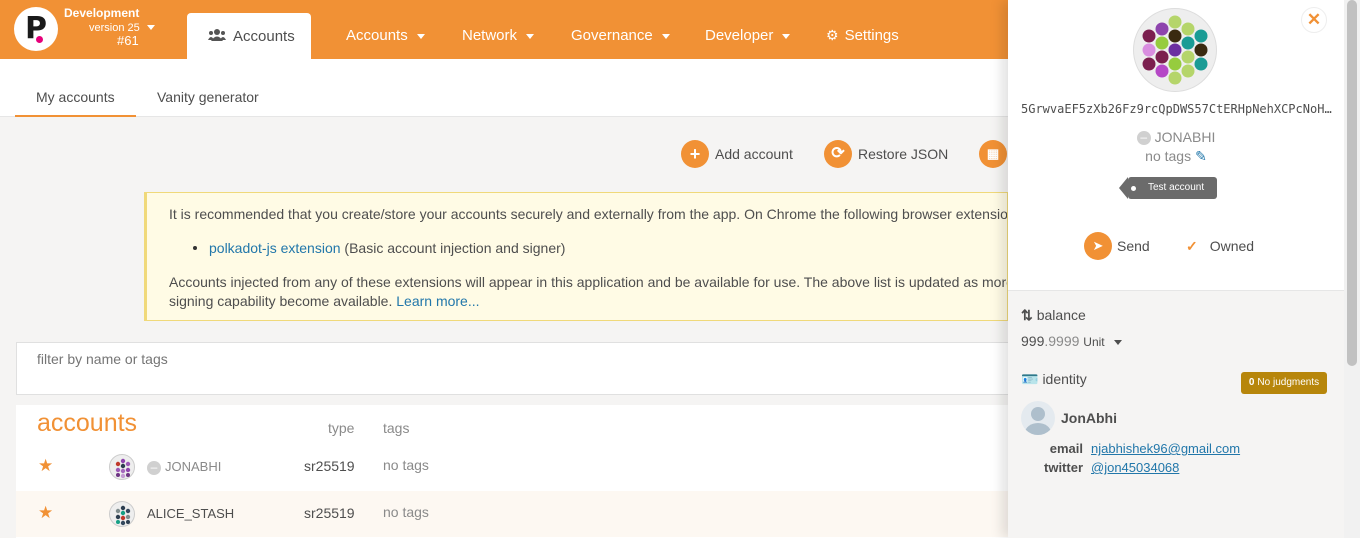 The image size is (1360, 538). I want to click on chain-name: Development, so click(102, 13).